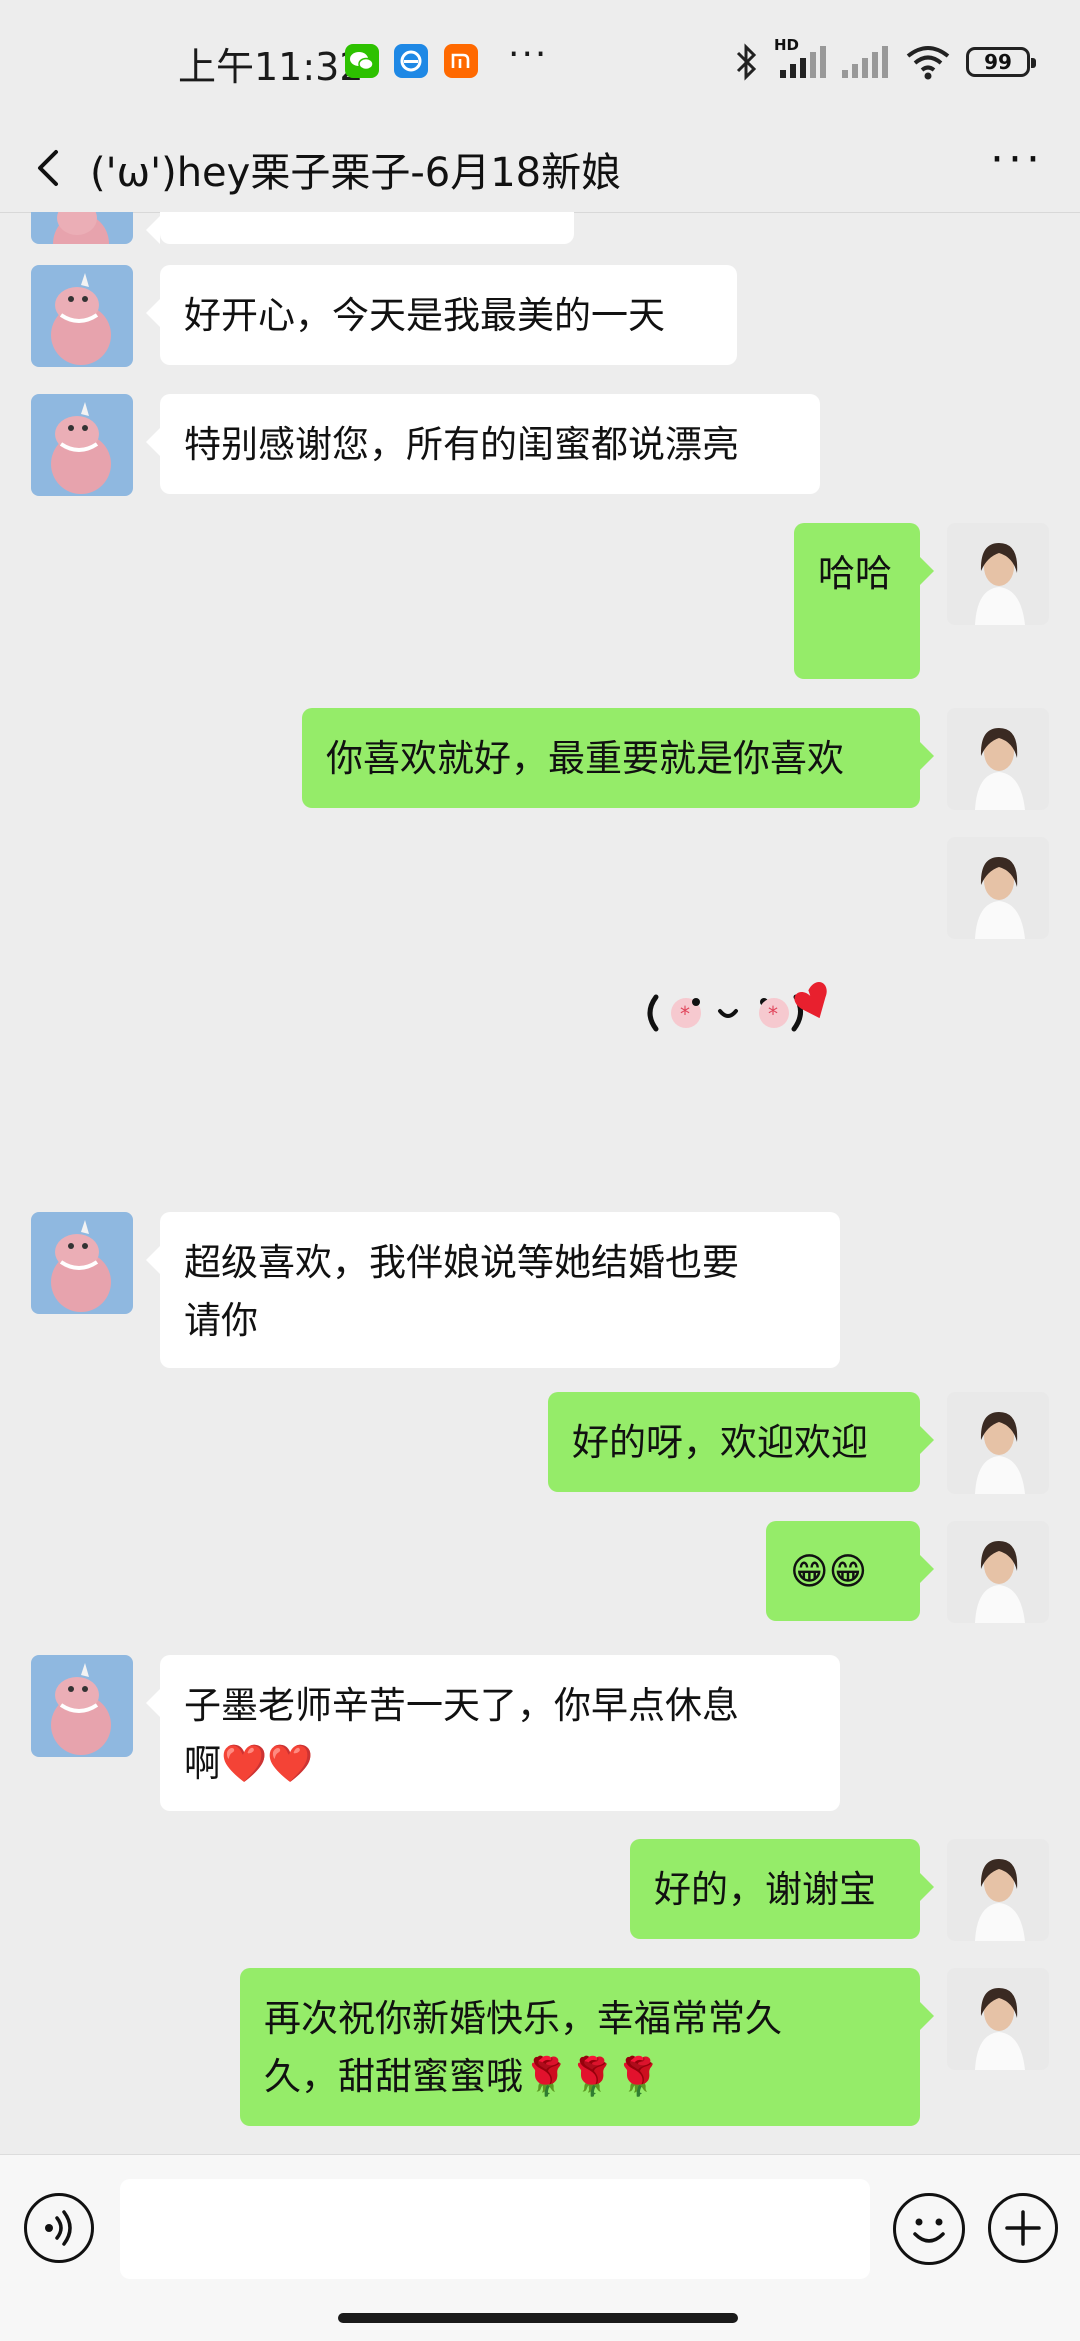  Describe the element at coordinates (865, 62) in the screenshot. I see `signal-2-icon` at that location.